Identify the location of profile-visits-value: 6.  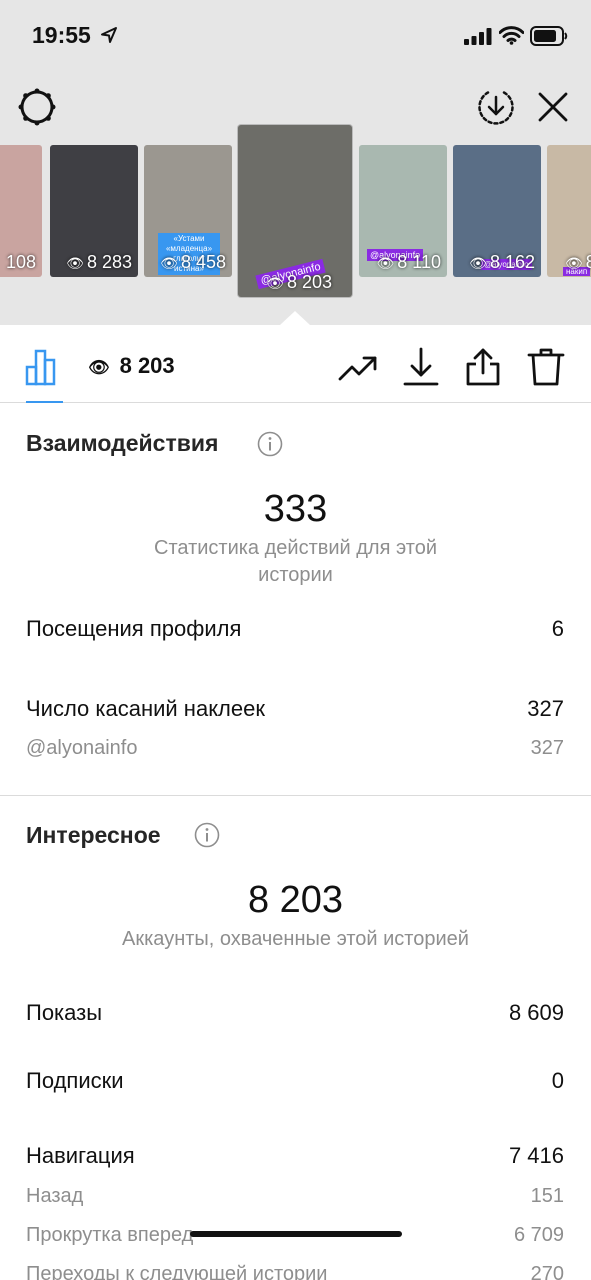
(557, 628).